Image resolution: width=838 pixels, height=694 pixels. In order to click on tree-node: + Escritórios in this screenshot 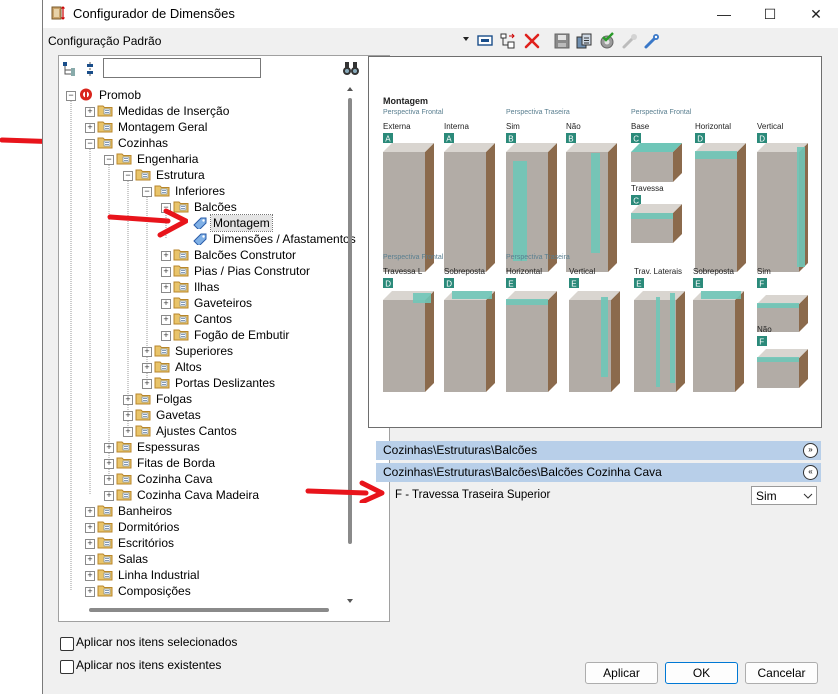, I will do `click(204, 543)`.